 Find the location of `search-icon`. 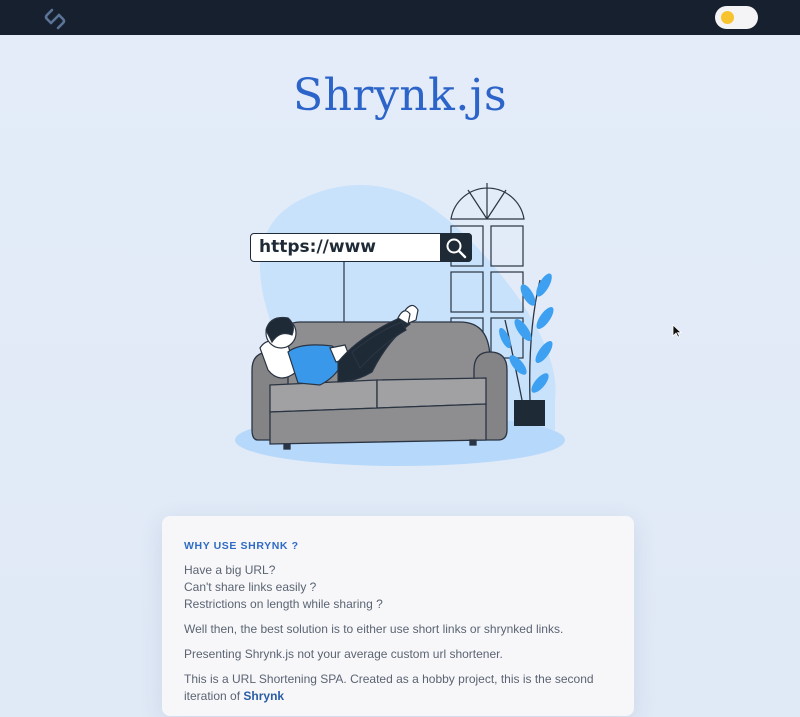

search-icon is located at coordinates (456, 247).